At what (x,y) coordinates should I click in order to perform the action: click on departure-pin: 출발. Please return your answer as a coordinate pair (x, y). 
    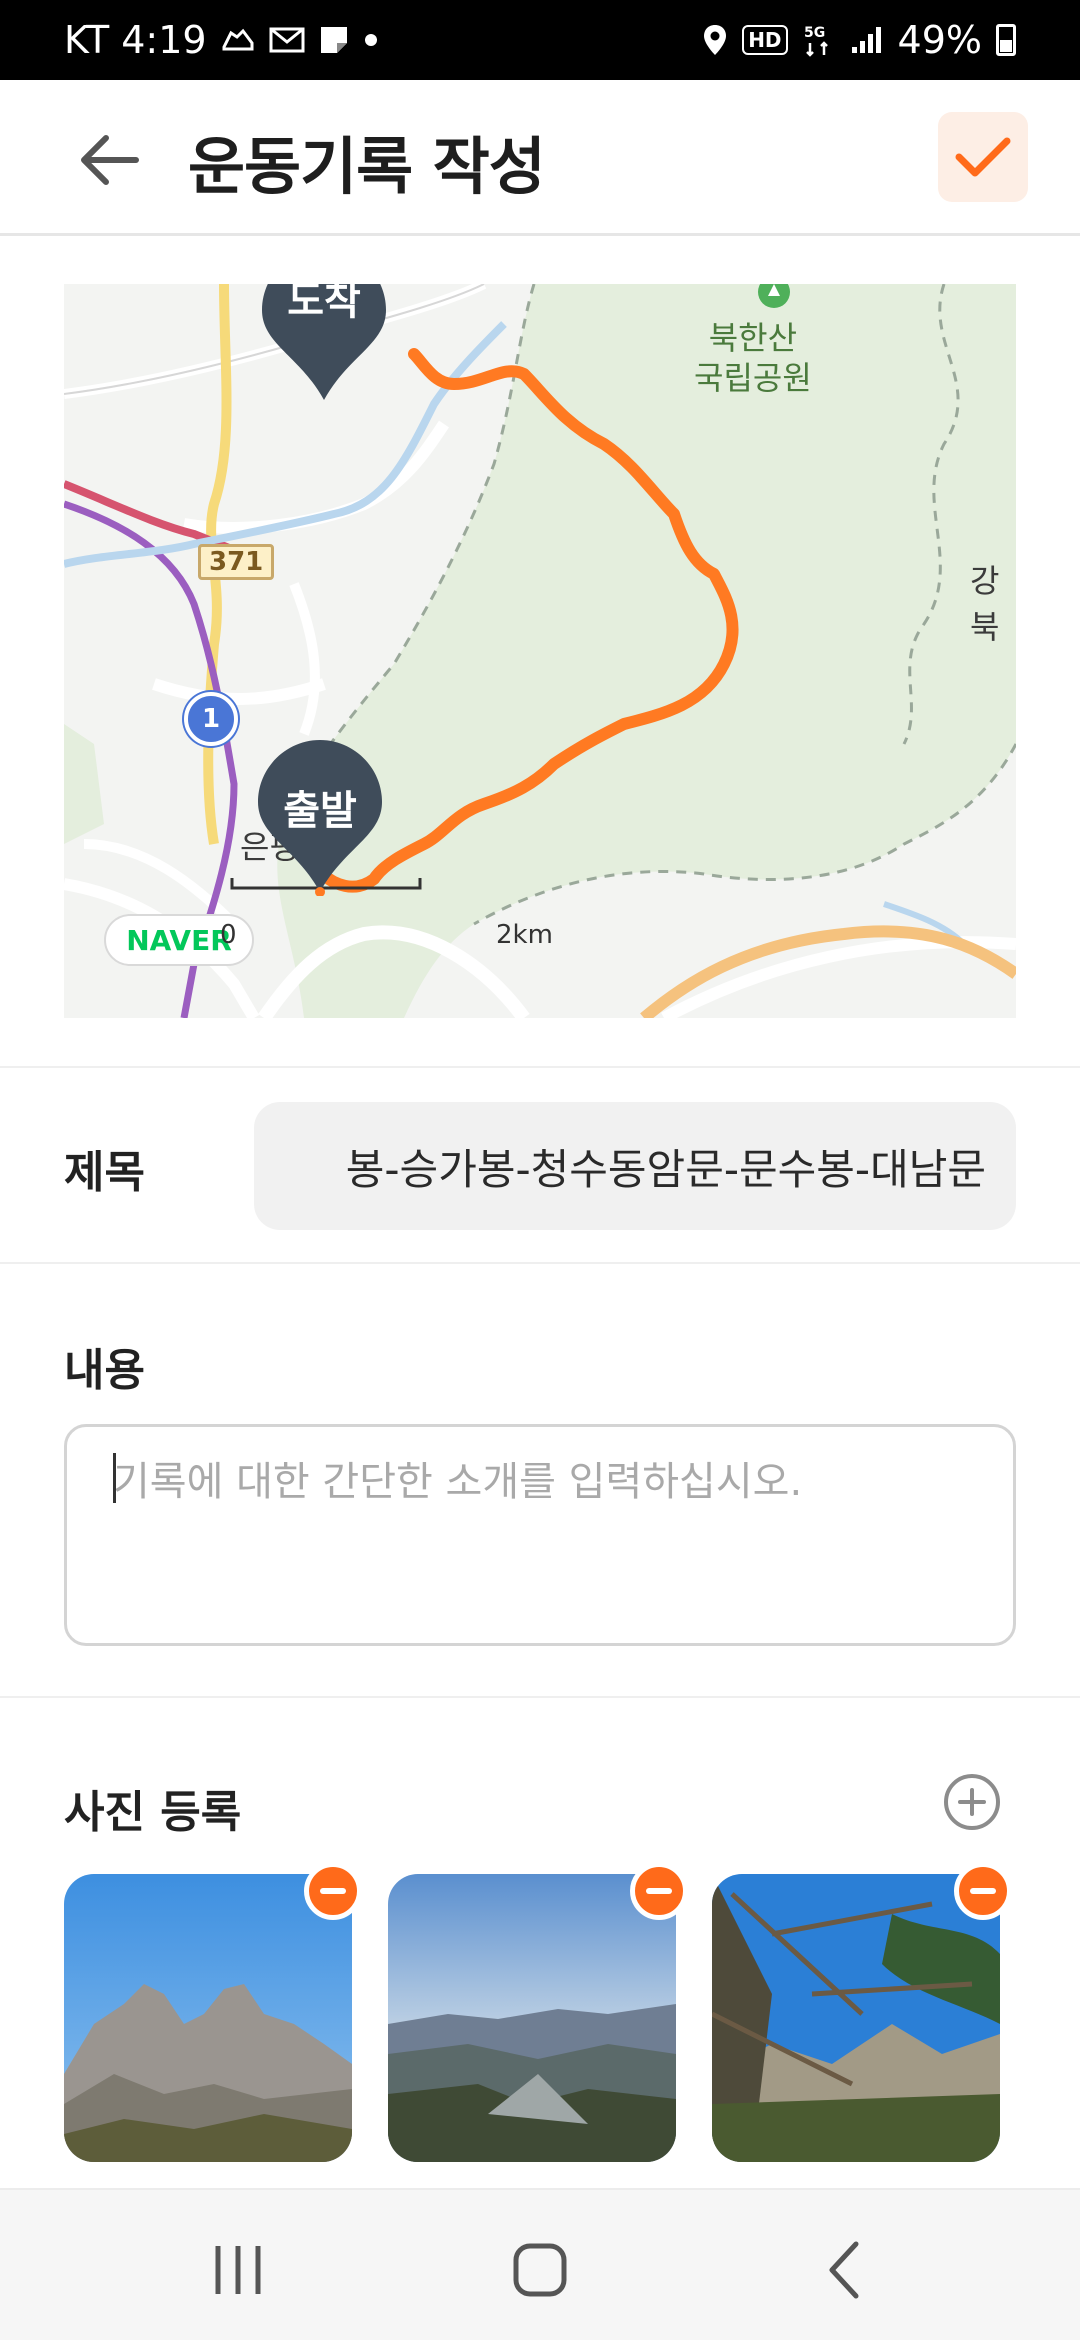
    Looking at the image, I should click on (320, 817).